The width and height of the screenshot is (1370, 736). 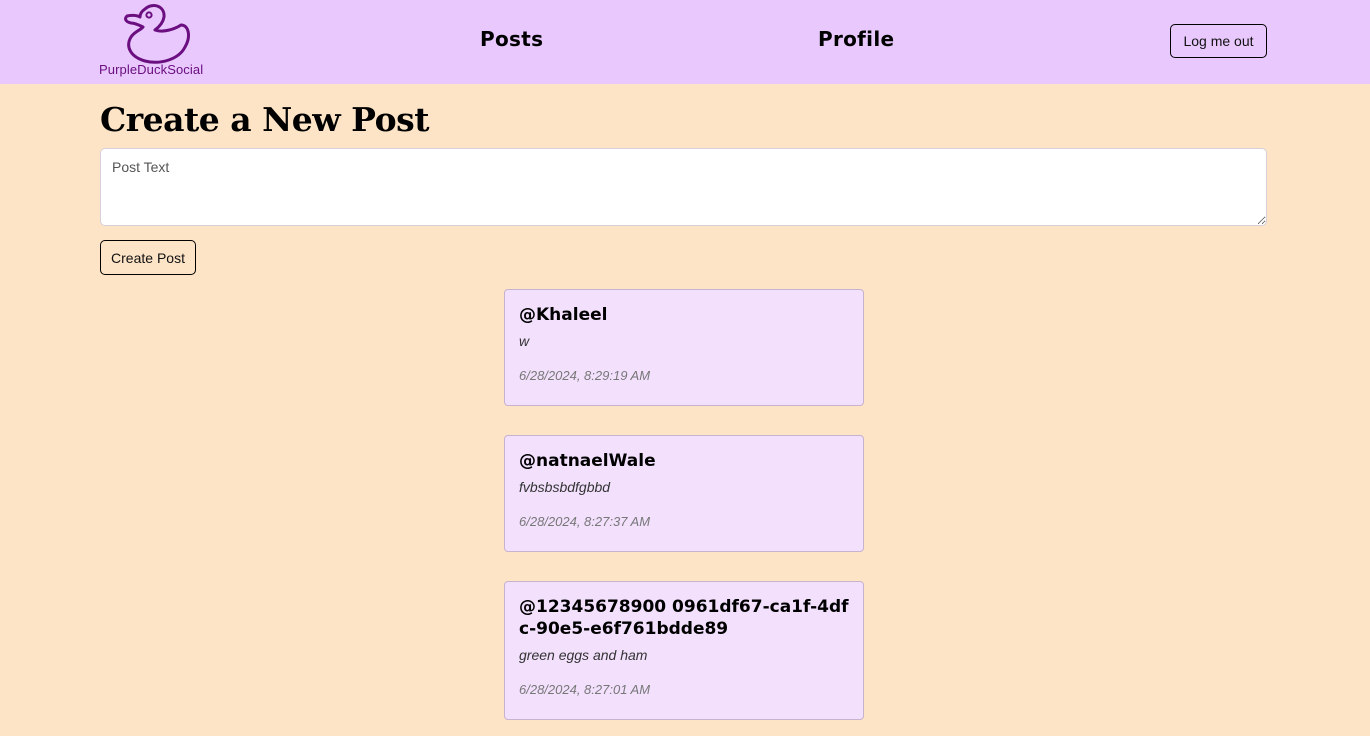 What do you see at coordinates (587, 461) in the screenshot?
I see `post-author: @natnaelWale` at bounding box center [587, 461].